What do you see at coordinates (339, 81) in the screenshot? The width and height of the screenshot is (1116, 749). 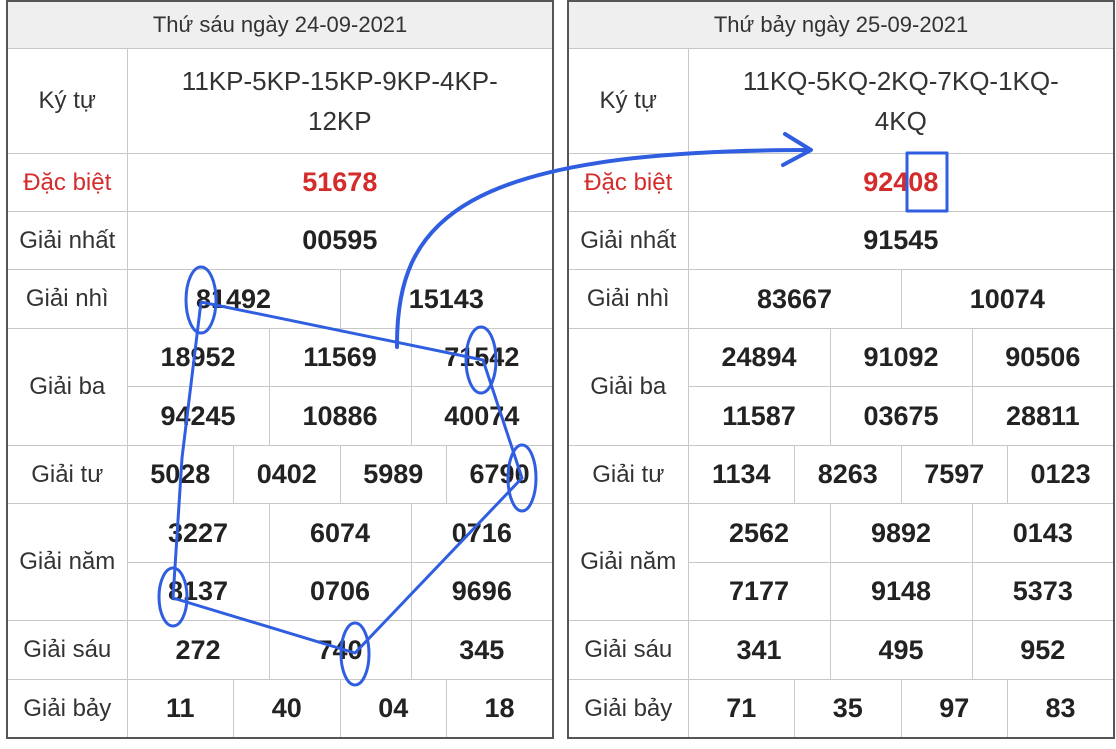 I see `ky-tu-line-1: 11KP-5KP-15KP-9KP-4KP-` at bounding box center [339, 81].